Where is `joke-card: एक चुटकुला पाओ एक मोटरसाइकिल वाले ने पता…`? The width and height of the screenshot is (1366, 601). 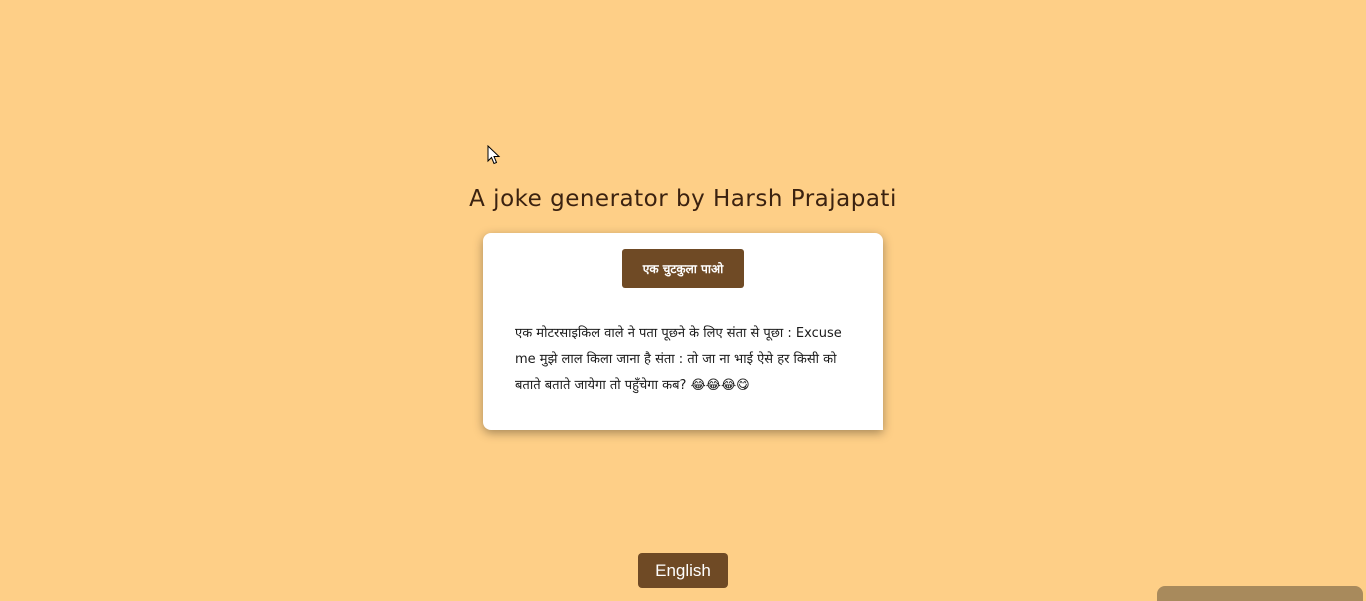 joke-card: एक चुटकुला पाओ एक मोटरसाइकिल वाले ने पता… is located at coordinates (683, 331).